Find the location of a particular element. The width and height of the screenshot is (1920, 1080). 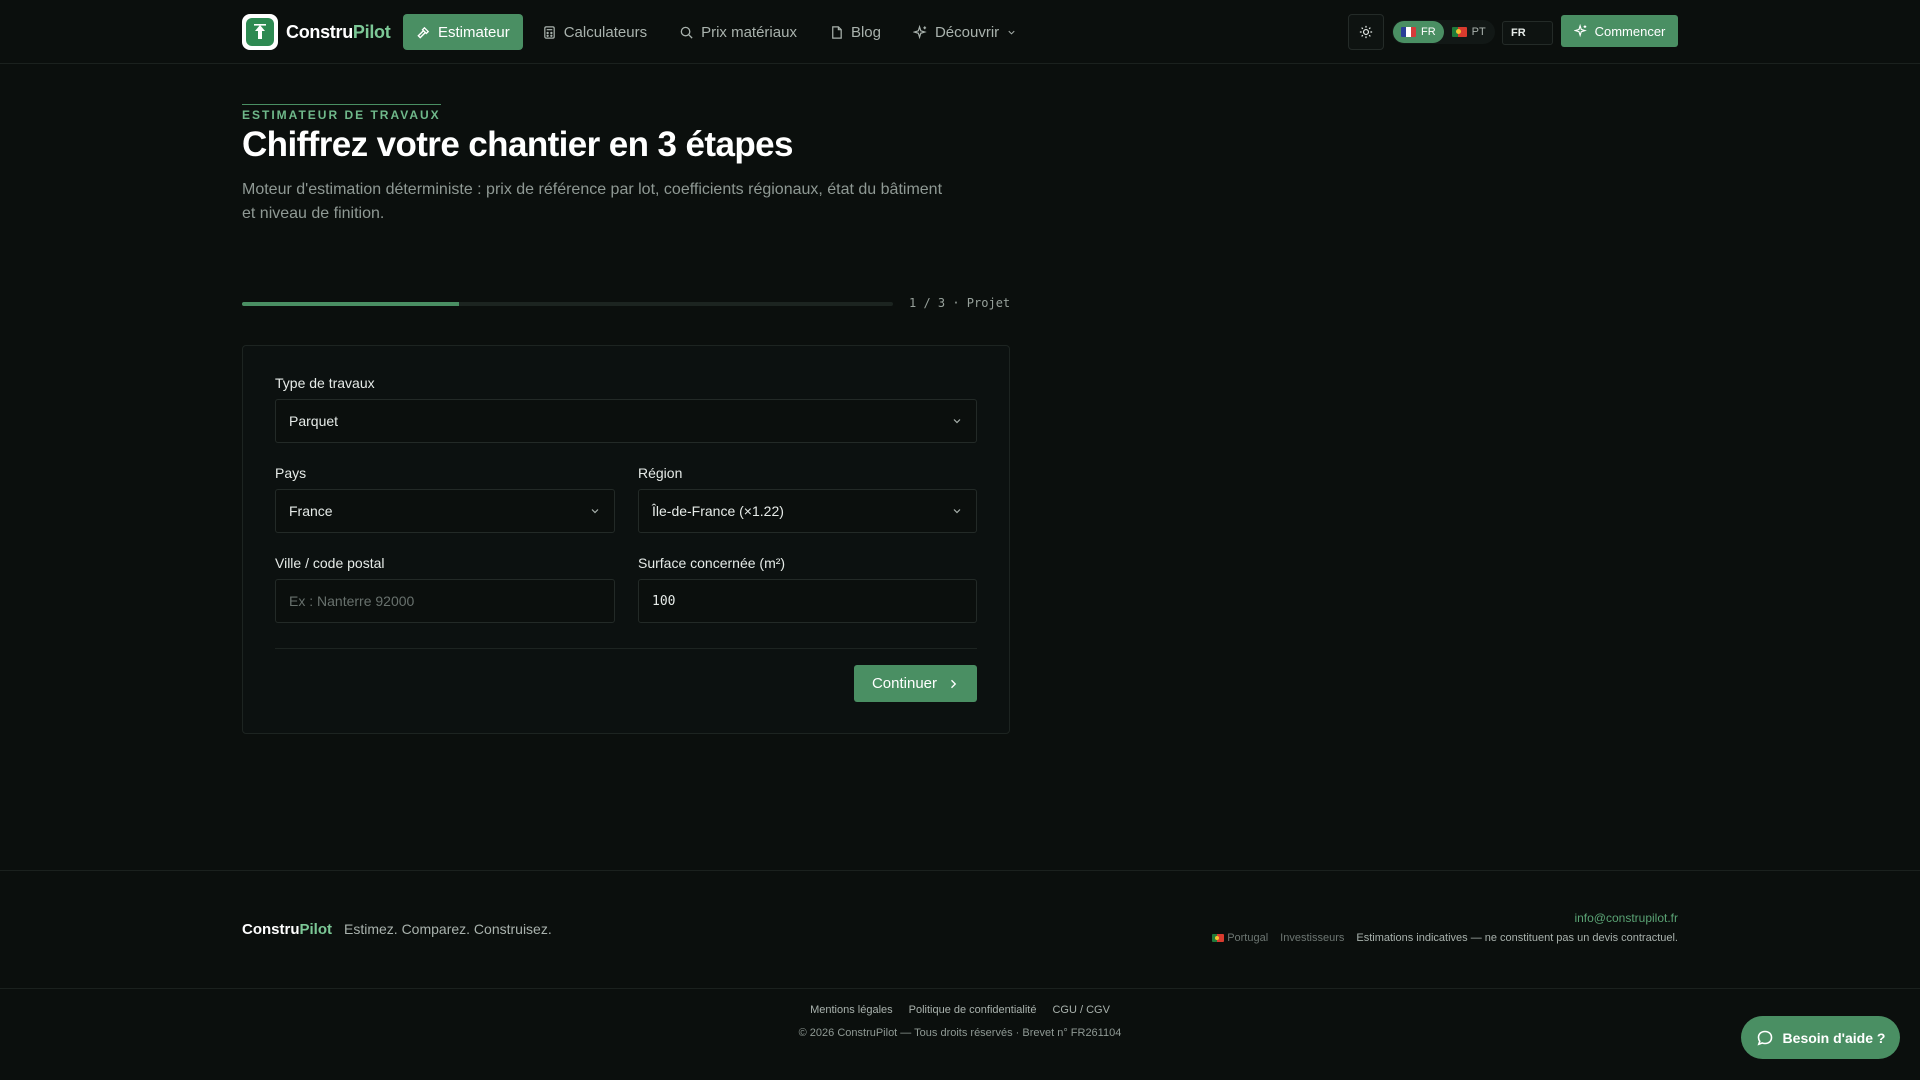

nav-prix-materiaux: Prix matériaux is located at coordinates (738, 32).